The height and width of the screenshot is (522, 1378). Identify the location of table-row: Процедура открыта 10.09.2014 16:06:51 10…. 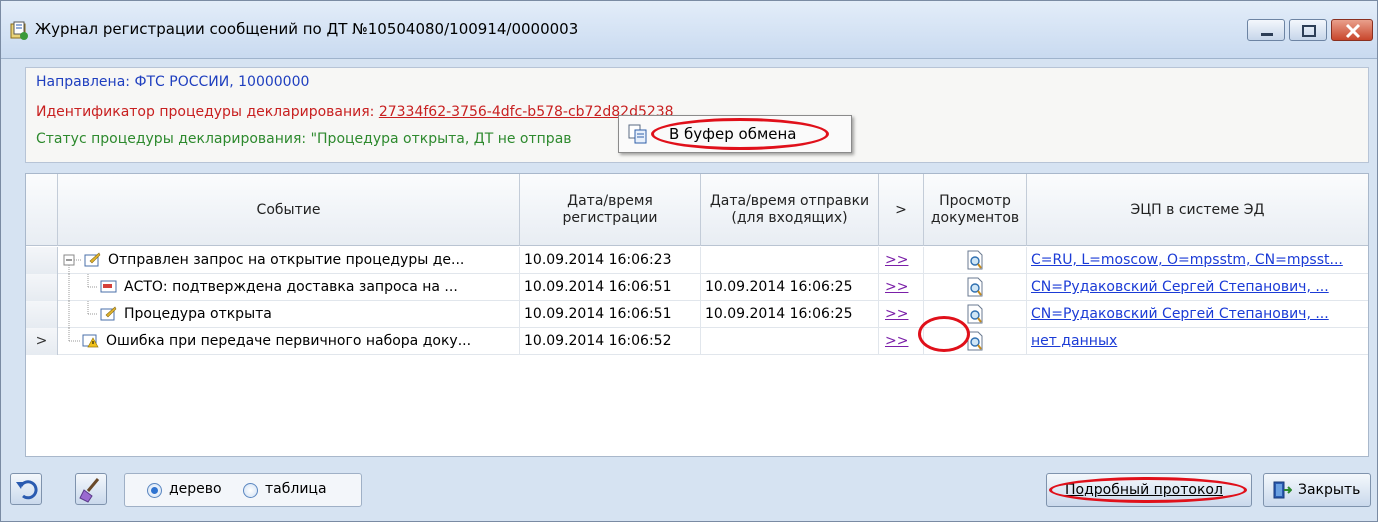
(697, 314).